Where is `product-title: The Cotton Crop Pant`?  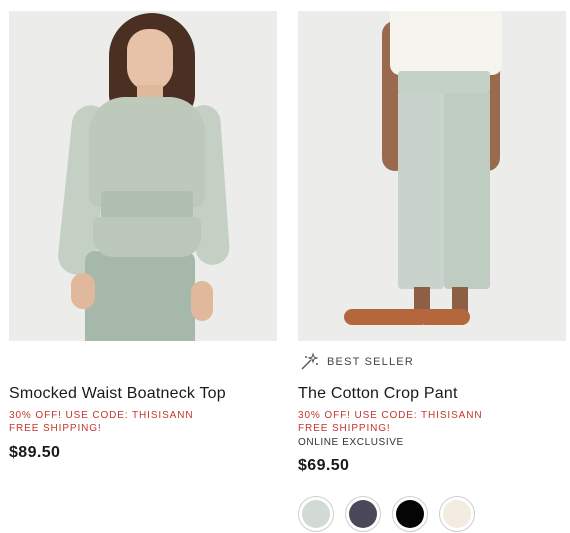
product-title: The Cotton Crop Pant is located at coordinates (378, 394).